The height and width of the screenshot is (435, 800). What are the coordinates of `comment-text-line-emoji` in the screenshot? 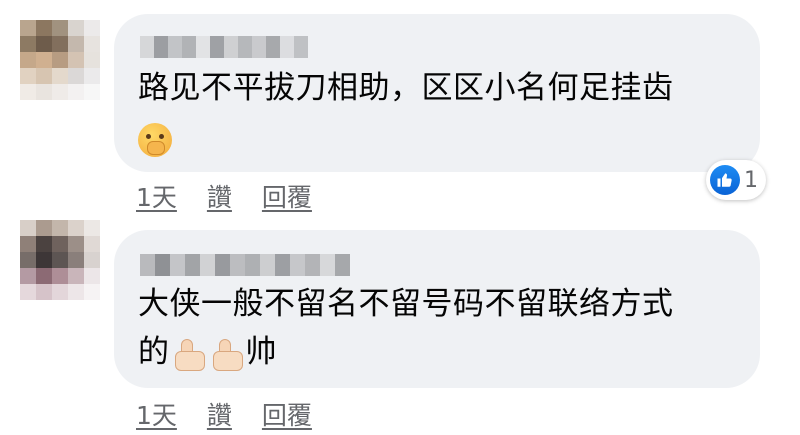 It's located at (155, 138).